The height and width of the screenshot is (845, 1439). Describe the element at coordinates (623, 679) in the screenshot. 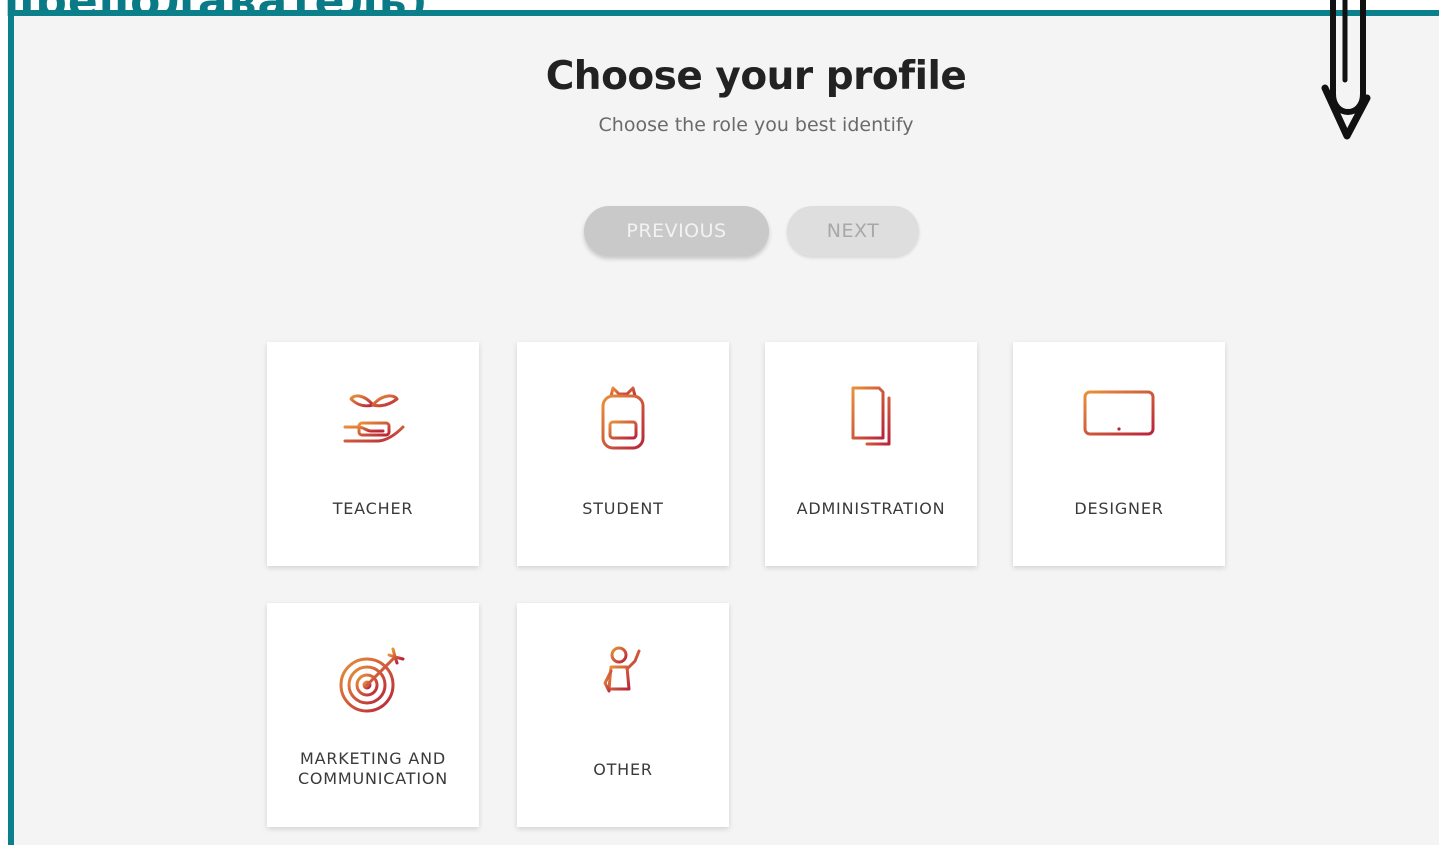

I see `person-waving-icon` at that location.